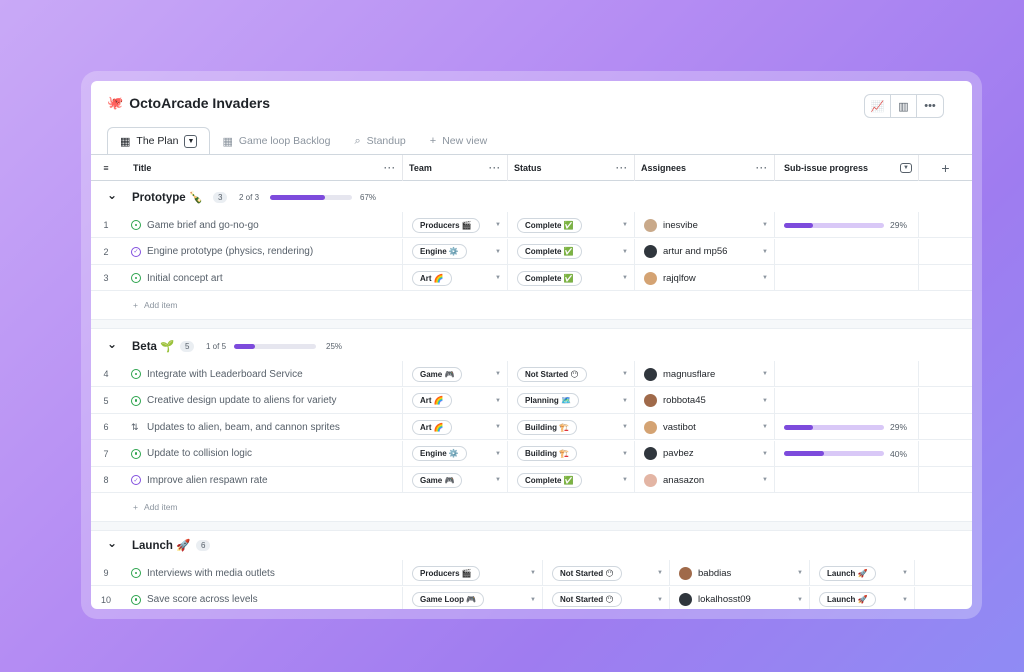 This screenshot has width=1024, height=672. Describe the element at coordinates (945, 168) in the screenshot. I see `add-column-button: +` at that location.